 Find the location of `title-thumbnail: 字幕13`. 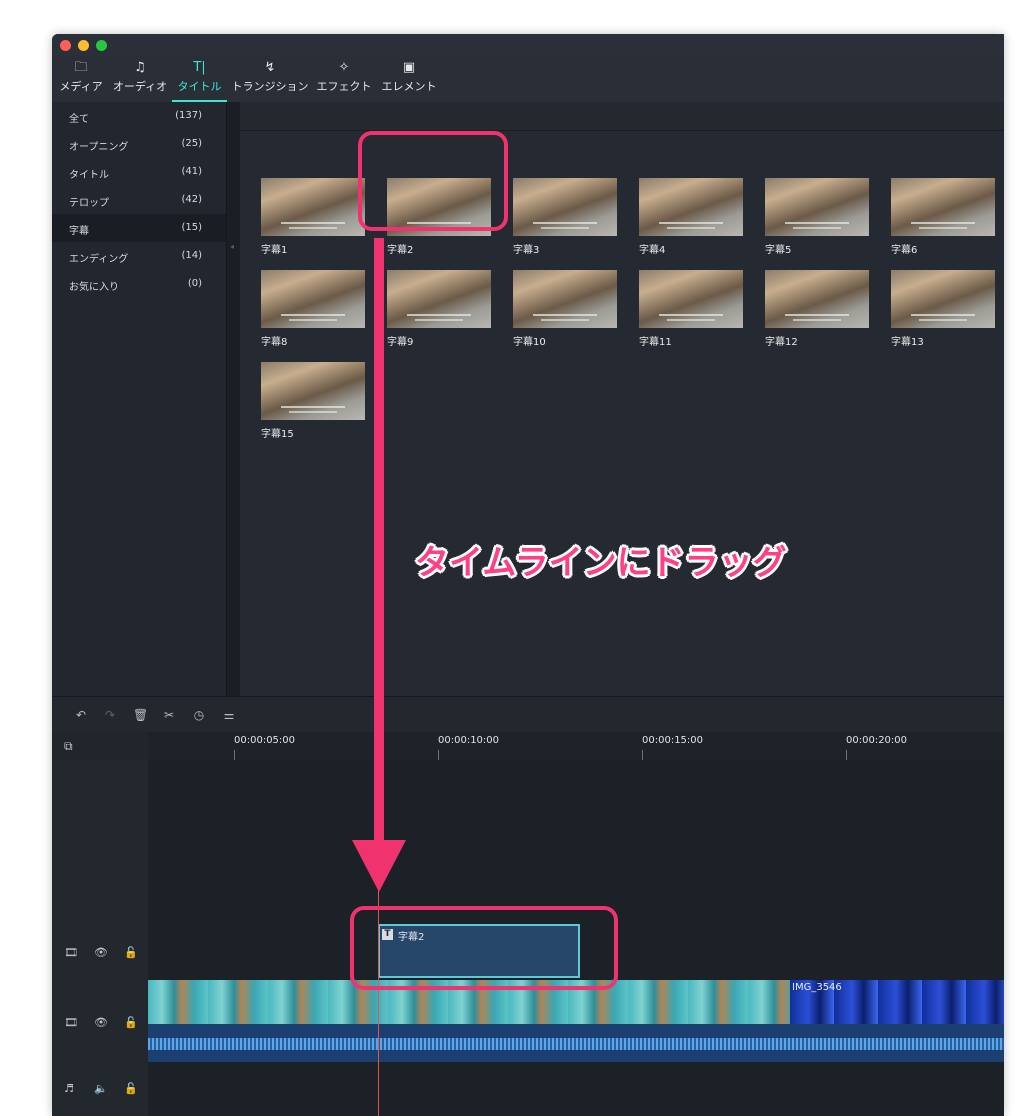

title-thumbnail: 字幕13 is located at coordinates (943, 310).